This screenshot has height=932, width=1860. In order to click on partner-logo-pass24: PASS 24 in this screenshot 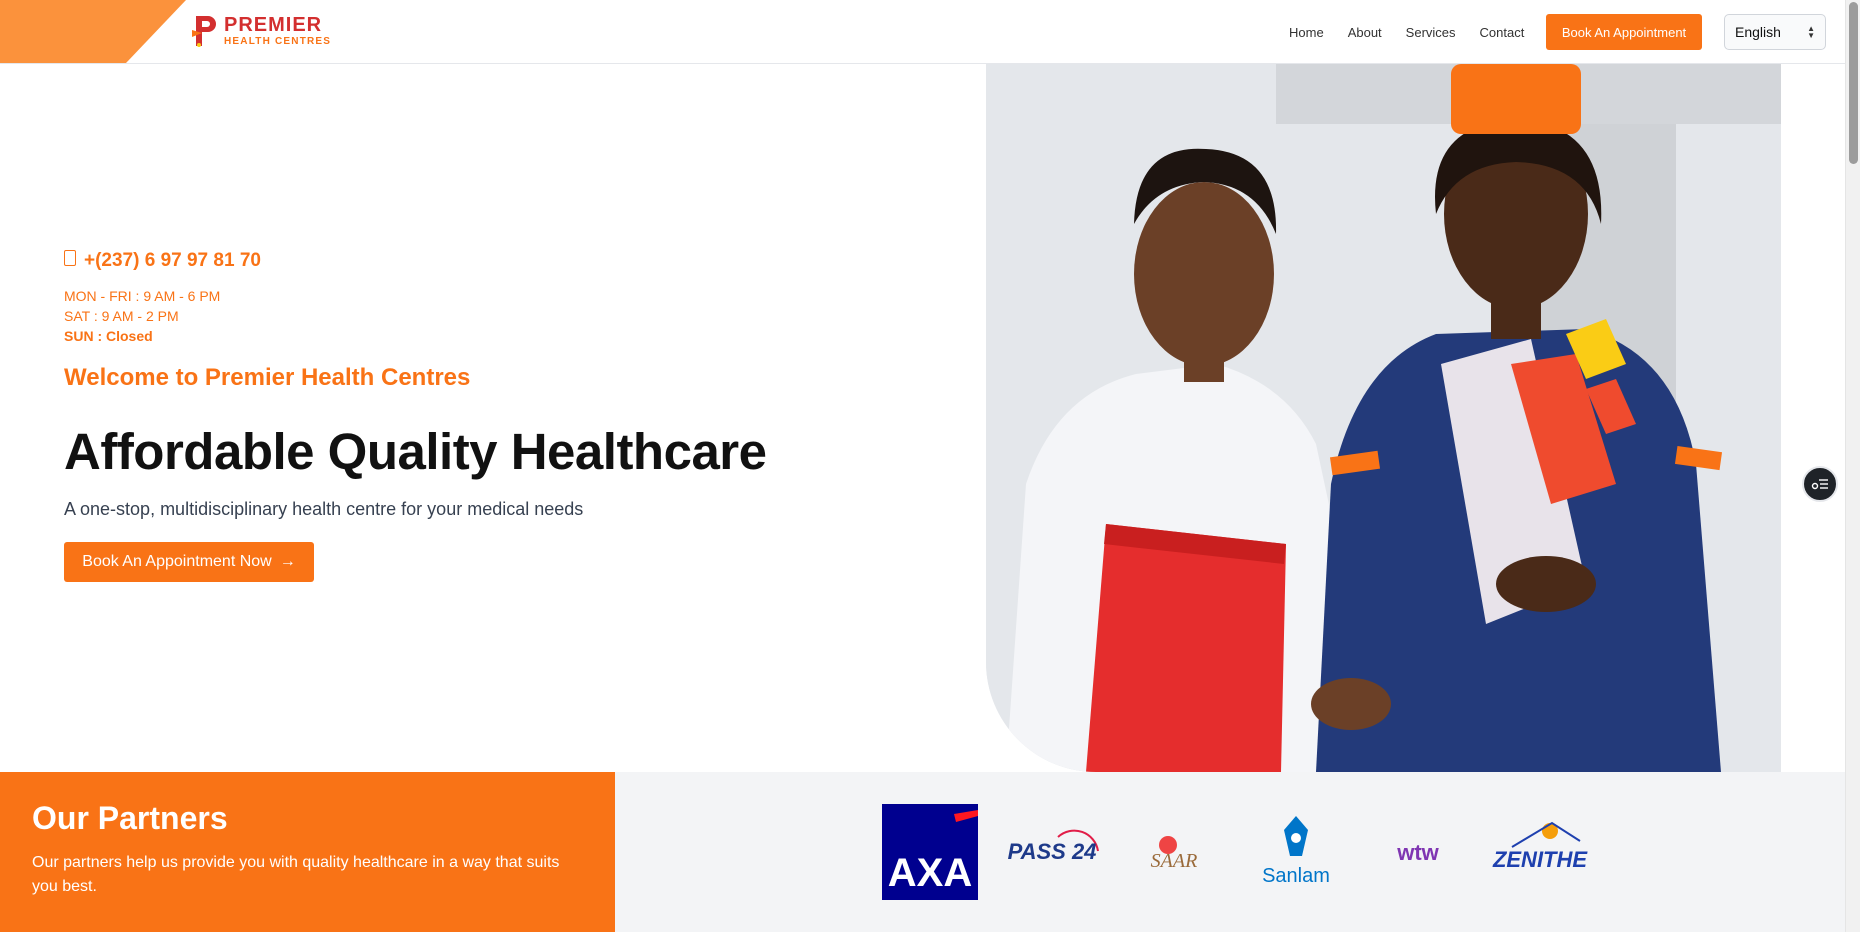, I will do `click(1052, 852)`.